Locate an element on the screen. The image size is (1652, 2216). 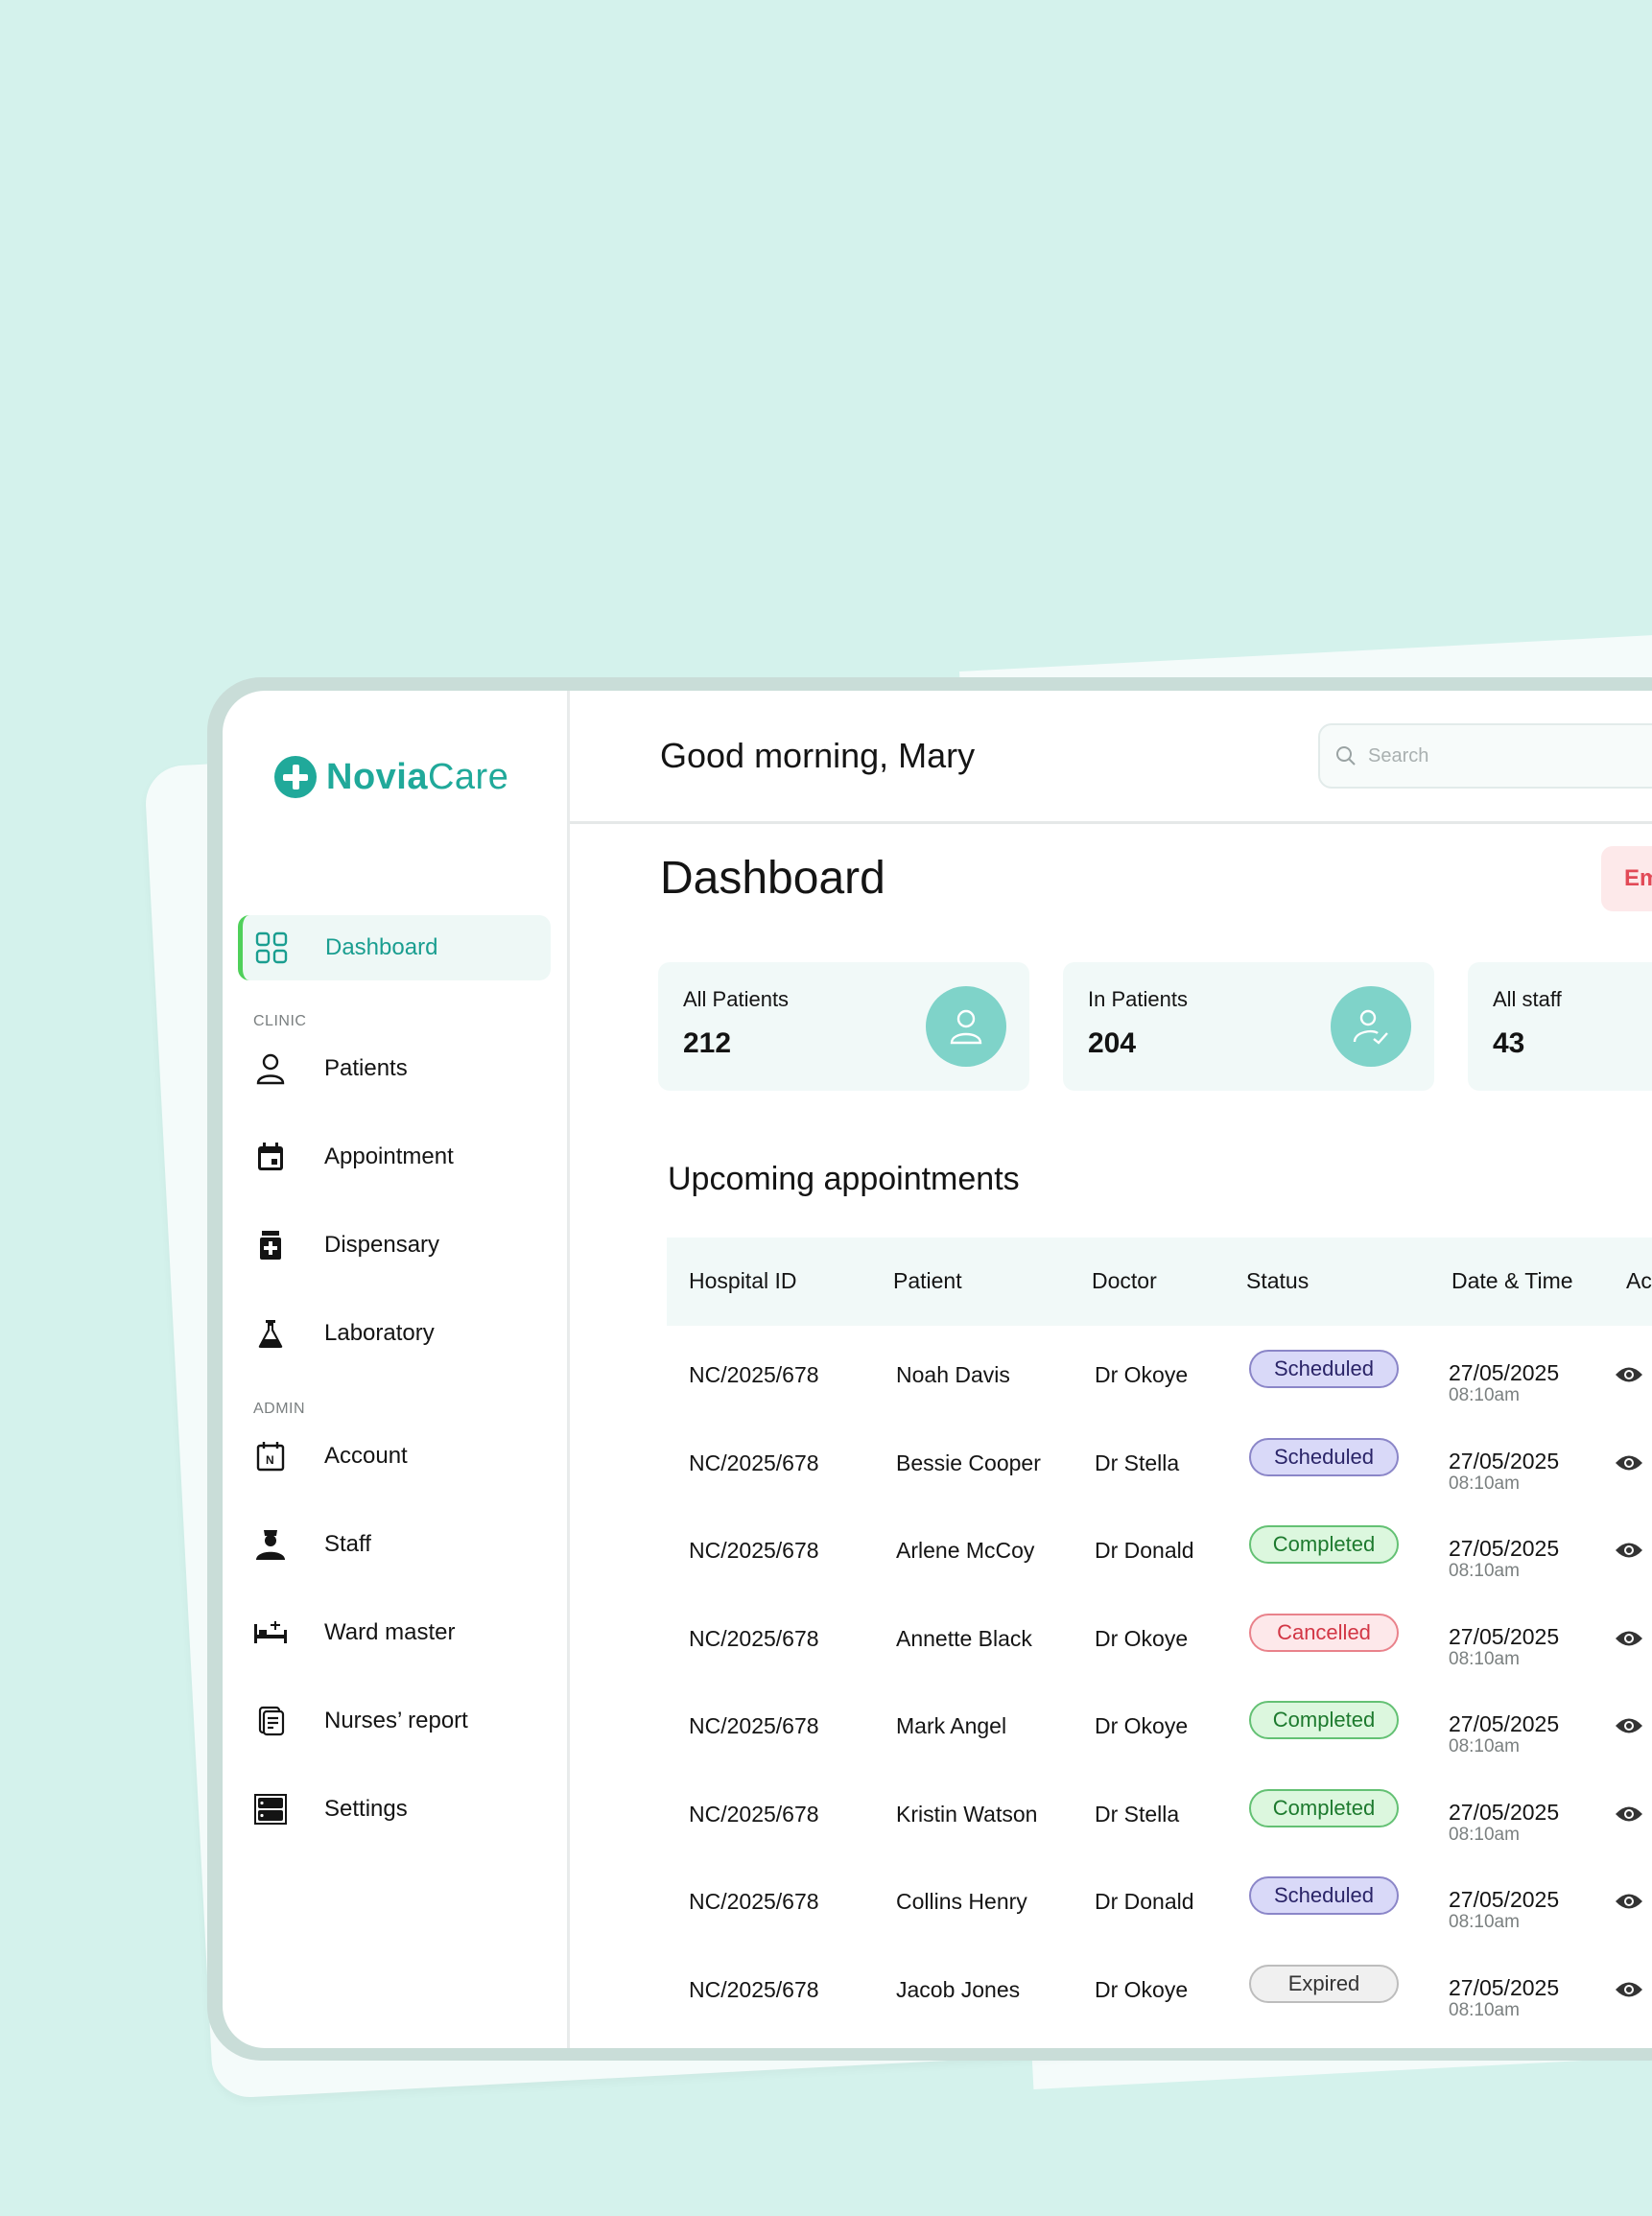
sidebar-item-dispensary: Dispensary is located at coordinates (407, 1245).